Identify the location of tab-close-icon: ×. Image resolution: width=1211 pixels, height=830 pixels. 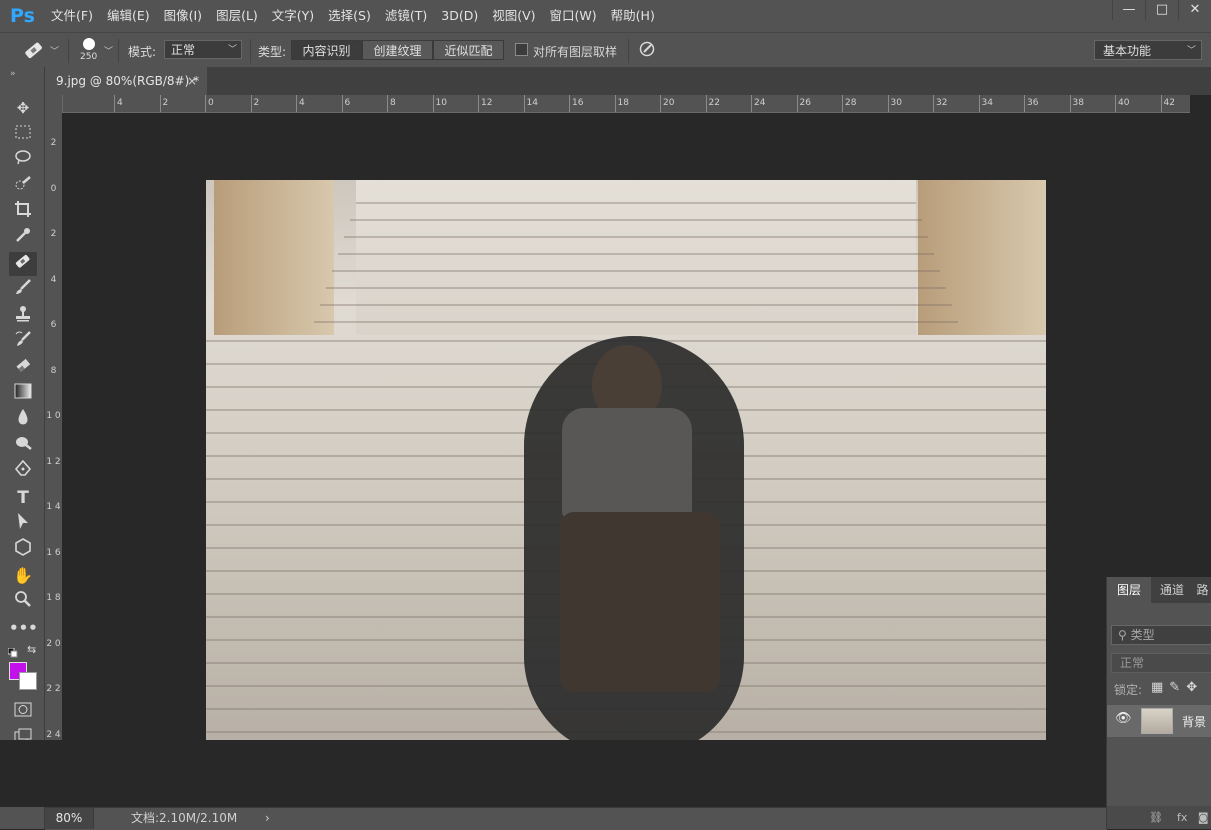
(192, 81).